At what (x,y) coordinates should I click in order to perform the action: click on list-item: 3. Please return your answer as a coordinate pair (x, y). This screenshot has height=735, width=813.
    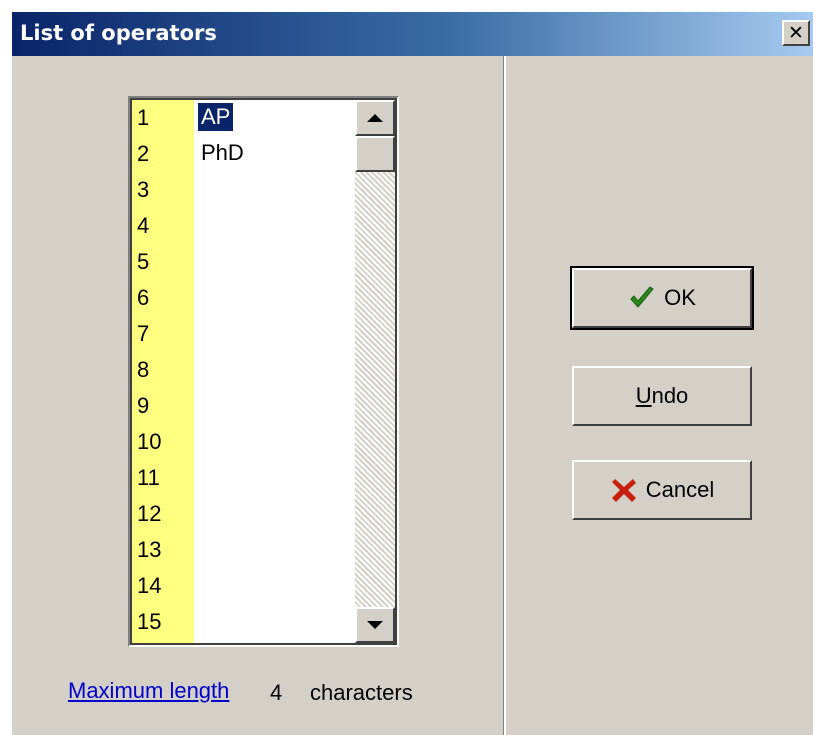
    Looking at the image, I should click on (242, 190).